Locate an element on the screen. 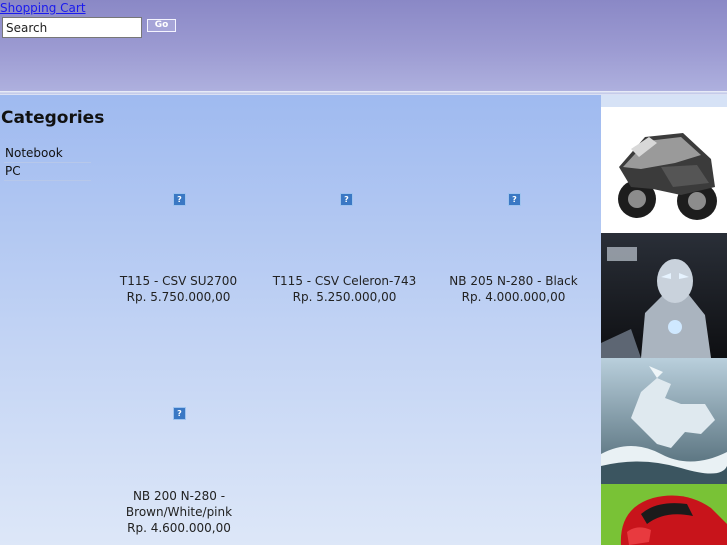  product-name: NB 205 N-280 - Black is located at coordinates (513, 281).